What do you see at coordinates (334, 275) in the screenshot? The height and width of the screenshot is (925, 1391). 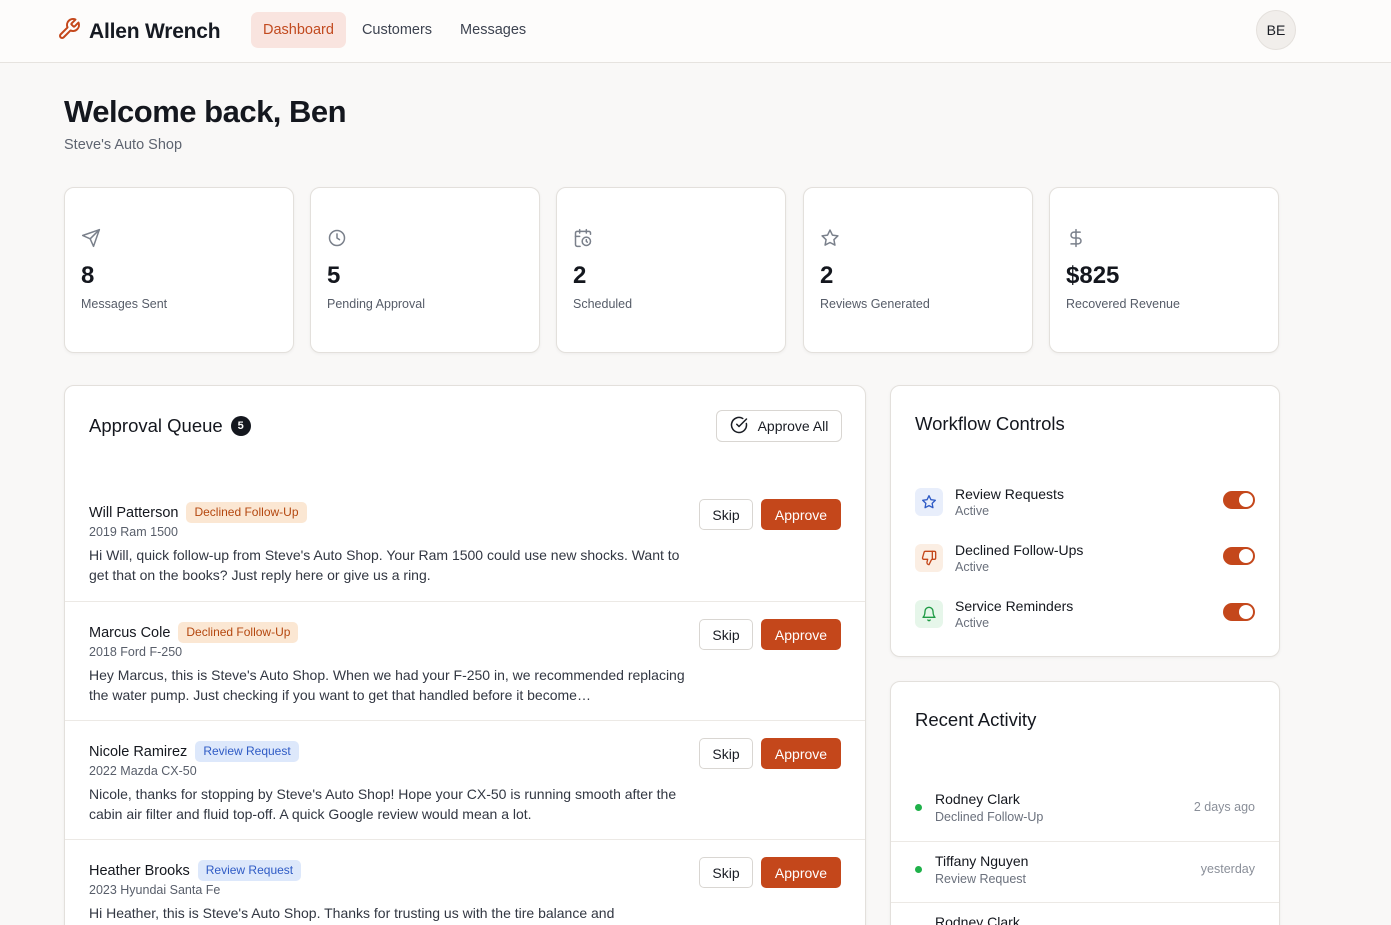 I see `stat-value: 5` at bounding box center [334, 275].